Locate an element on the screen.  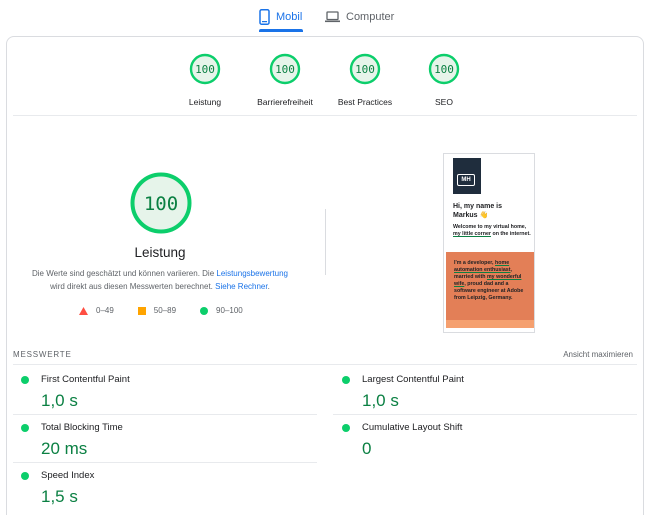
gauge-performance: 100 Leistung is located at coordinates (205, 80).